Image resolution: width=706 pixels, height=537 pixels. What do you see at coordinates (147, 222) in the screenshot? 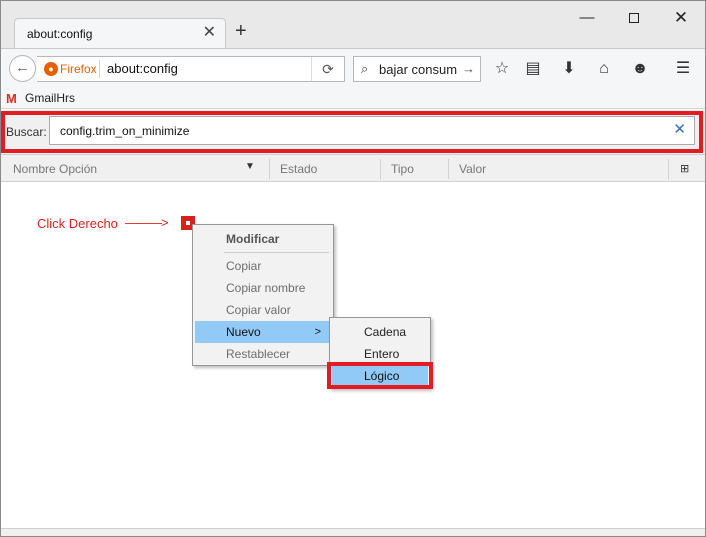
I see `annotation-arrow: ———>` at bounding box center [147, 222].